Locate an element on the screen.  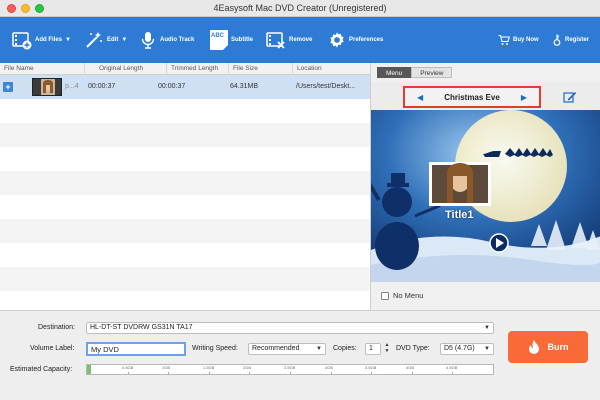
tab-menu: Menu is located at coordinates (394, 72).